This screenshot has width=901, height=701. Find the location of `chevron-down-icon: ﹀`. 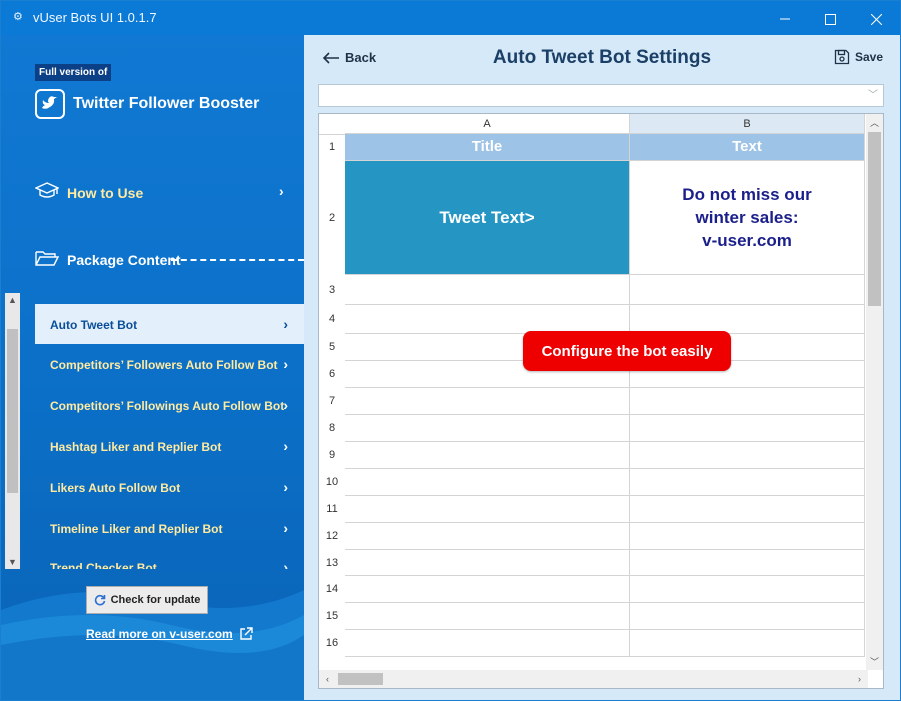

chevron-down-icon: ﹀ is located at coordinates (873, 95).